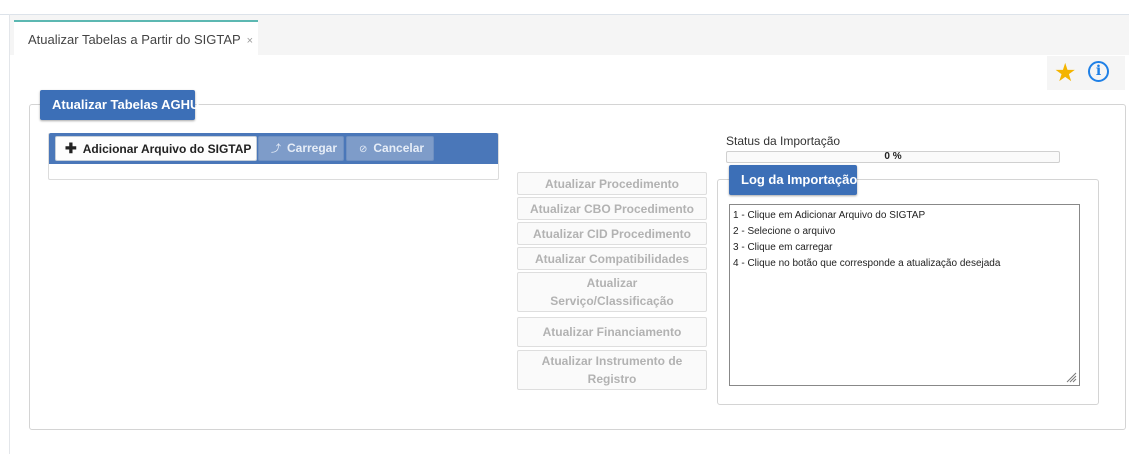 This screenshot has height=454, width=1129. What do you see at coordinates (612, 208) in the screenshot?
I see `update-cbo-procedimento-button: Atualizar CBO Procedimento` at bounding box center [612, 208].